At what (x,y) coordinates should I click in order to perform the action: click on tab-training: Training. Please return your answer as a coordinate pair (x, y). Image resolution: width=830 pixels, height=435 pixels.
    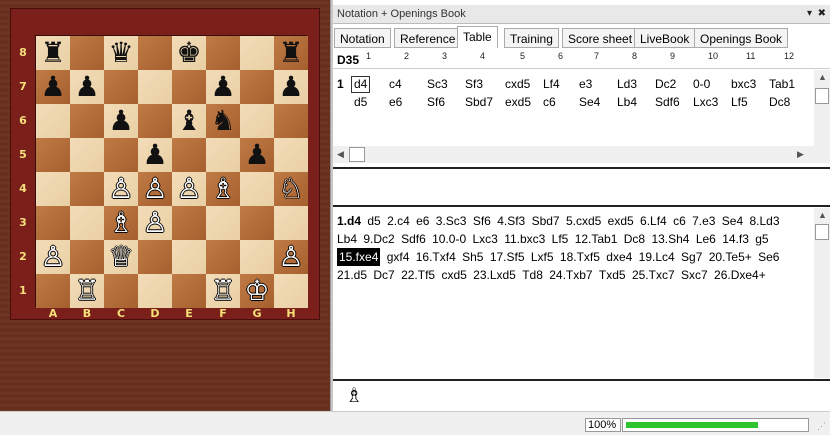
    Looking at the image, I should click on (531, 38).